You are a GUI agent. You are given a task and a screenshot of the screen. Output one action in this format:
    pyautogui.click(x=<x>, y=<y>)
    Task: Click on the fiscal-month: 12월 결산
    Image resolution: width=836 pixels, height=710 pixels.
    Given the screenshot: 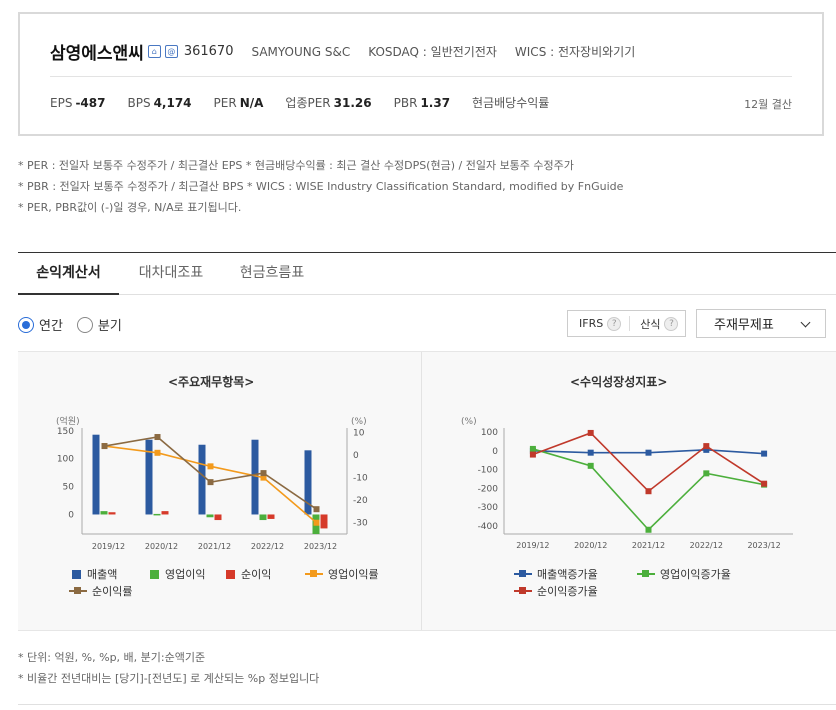 What is the action you would take?
    pyautogui.click(x=768, y=104)
    